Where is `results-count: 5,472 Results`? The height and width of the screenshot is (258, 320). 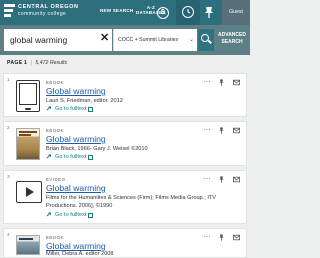
results-count: 5,472 Results is located at coordinates (51, 63).